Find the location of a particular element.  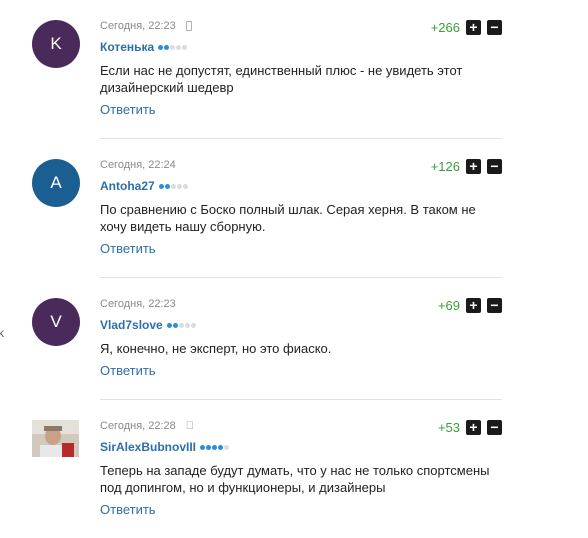

phone-icon is located at coordinates (188, 26).